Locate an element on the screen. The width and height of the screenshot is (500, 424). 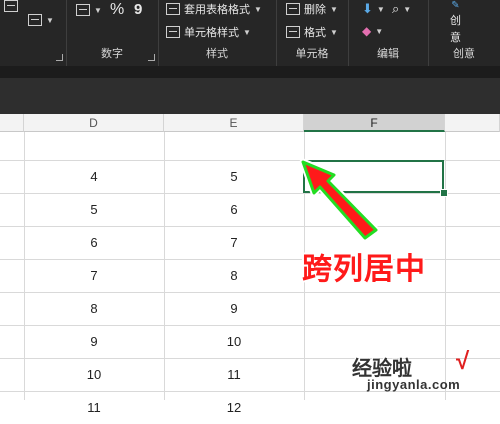
format-button: 格式 ▼ is located at coordinates (312, 32).